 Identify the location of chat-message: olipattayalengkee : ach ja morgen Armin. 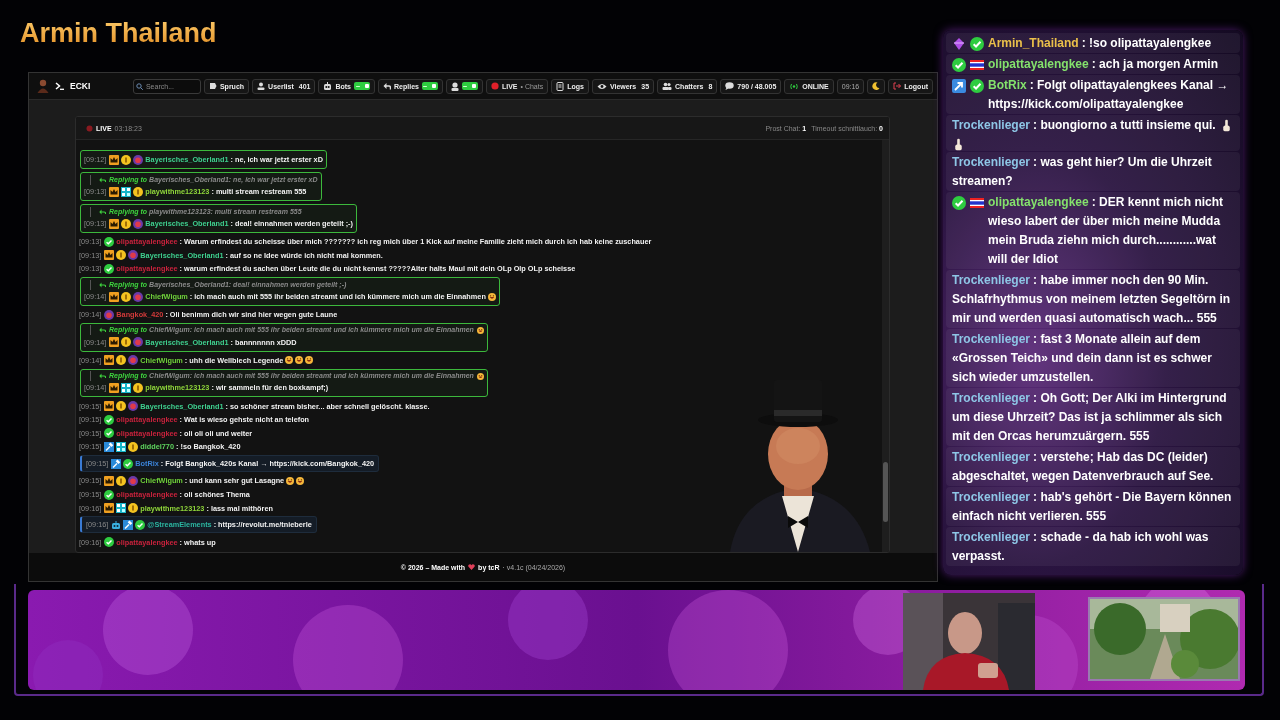
(1103, 64).